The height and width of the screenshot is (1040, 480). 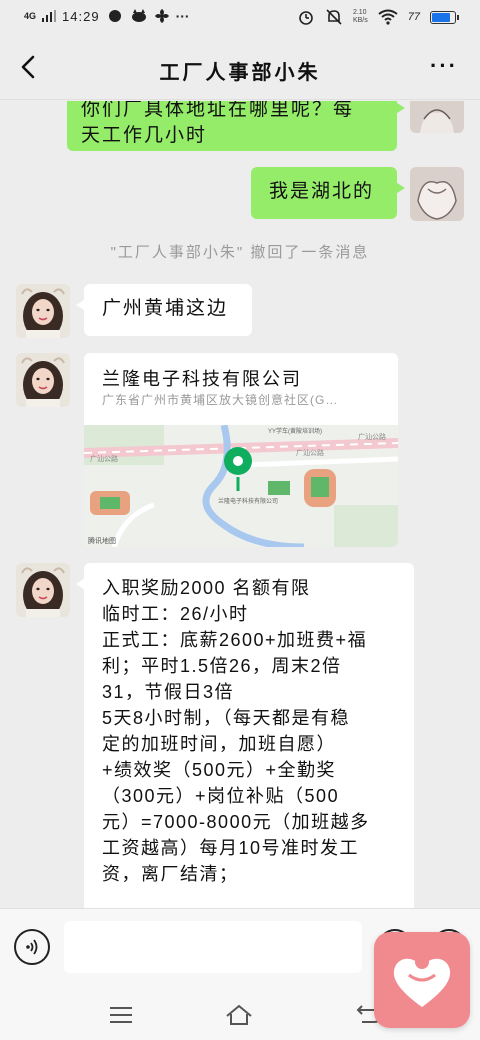 What do you see at coordinates (235, 640) in the screenshot?
I see `message-text-line: 正式工：底薪2600+加班费+福` at bounding box center [235, 640].